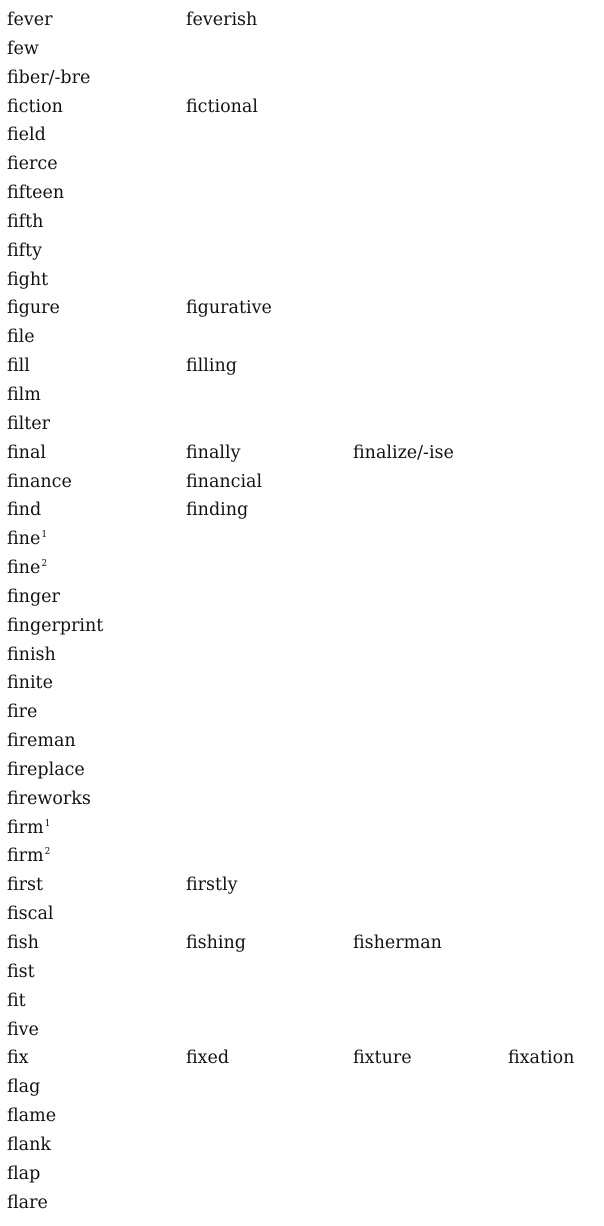 The height and width of the screenshot is (1226, 604). I want to click on word-text: fight, so click(28, 279).